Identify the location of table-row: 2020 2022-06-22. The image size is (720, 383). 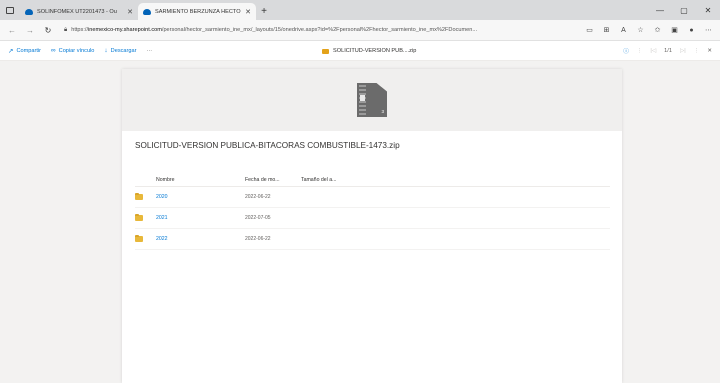
(372, 197).